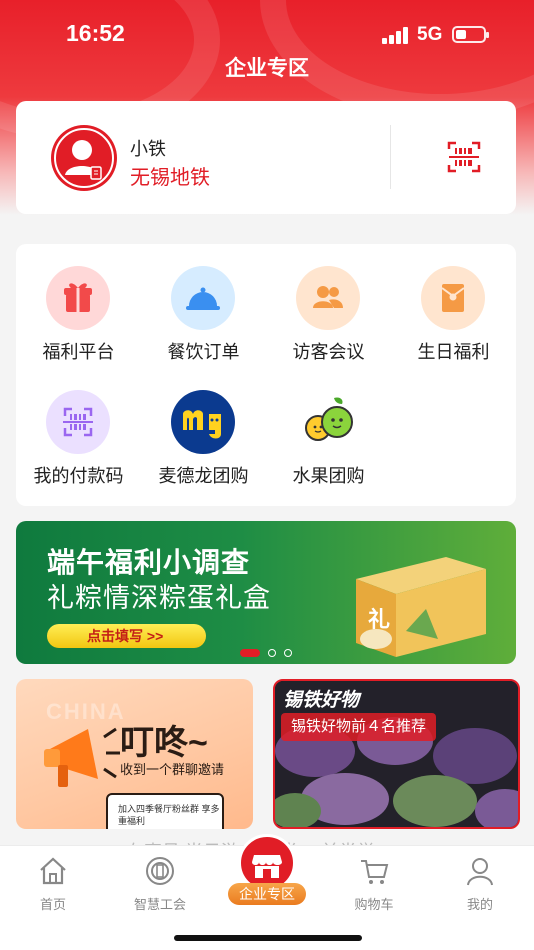 The height and width of the screenshot is (950, 534). What do you see at coordinates (159, 598) in the screenshot?
I see `banner-subtitle: 礼粽情深粽蛋礼盒` at bounding box center [159, 598].